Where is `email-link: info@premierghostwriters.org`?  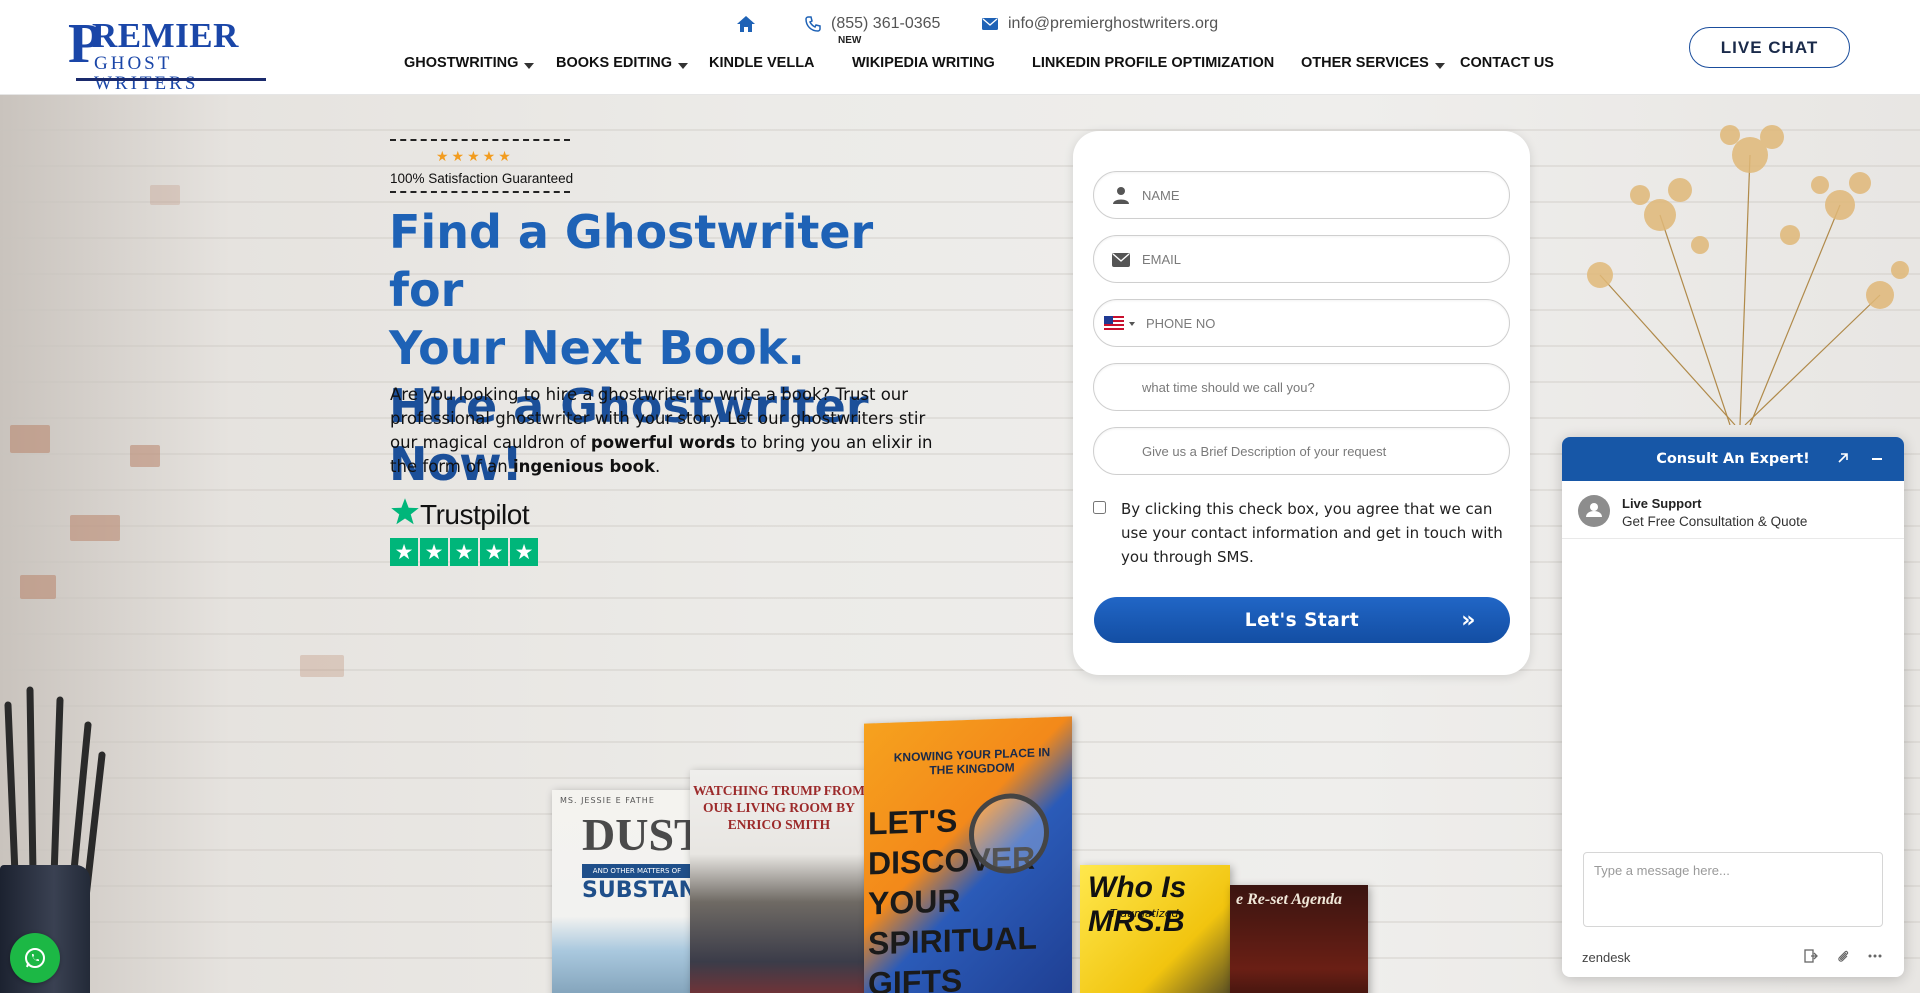 email-link: info@premierghostwriters.org is located at coordinates (1100, 24).